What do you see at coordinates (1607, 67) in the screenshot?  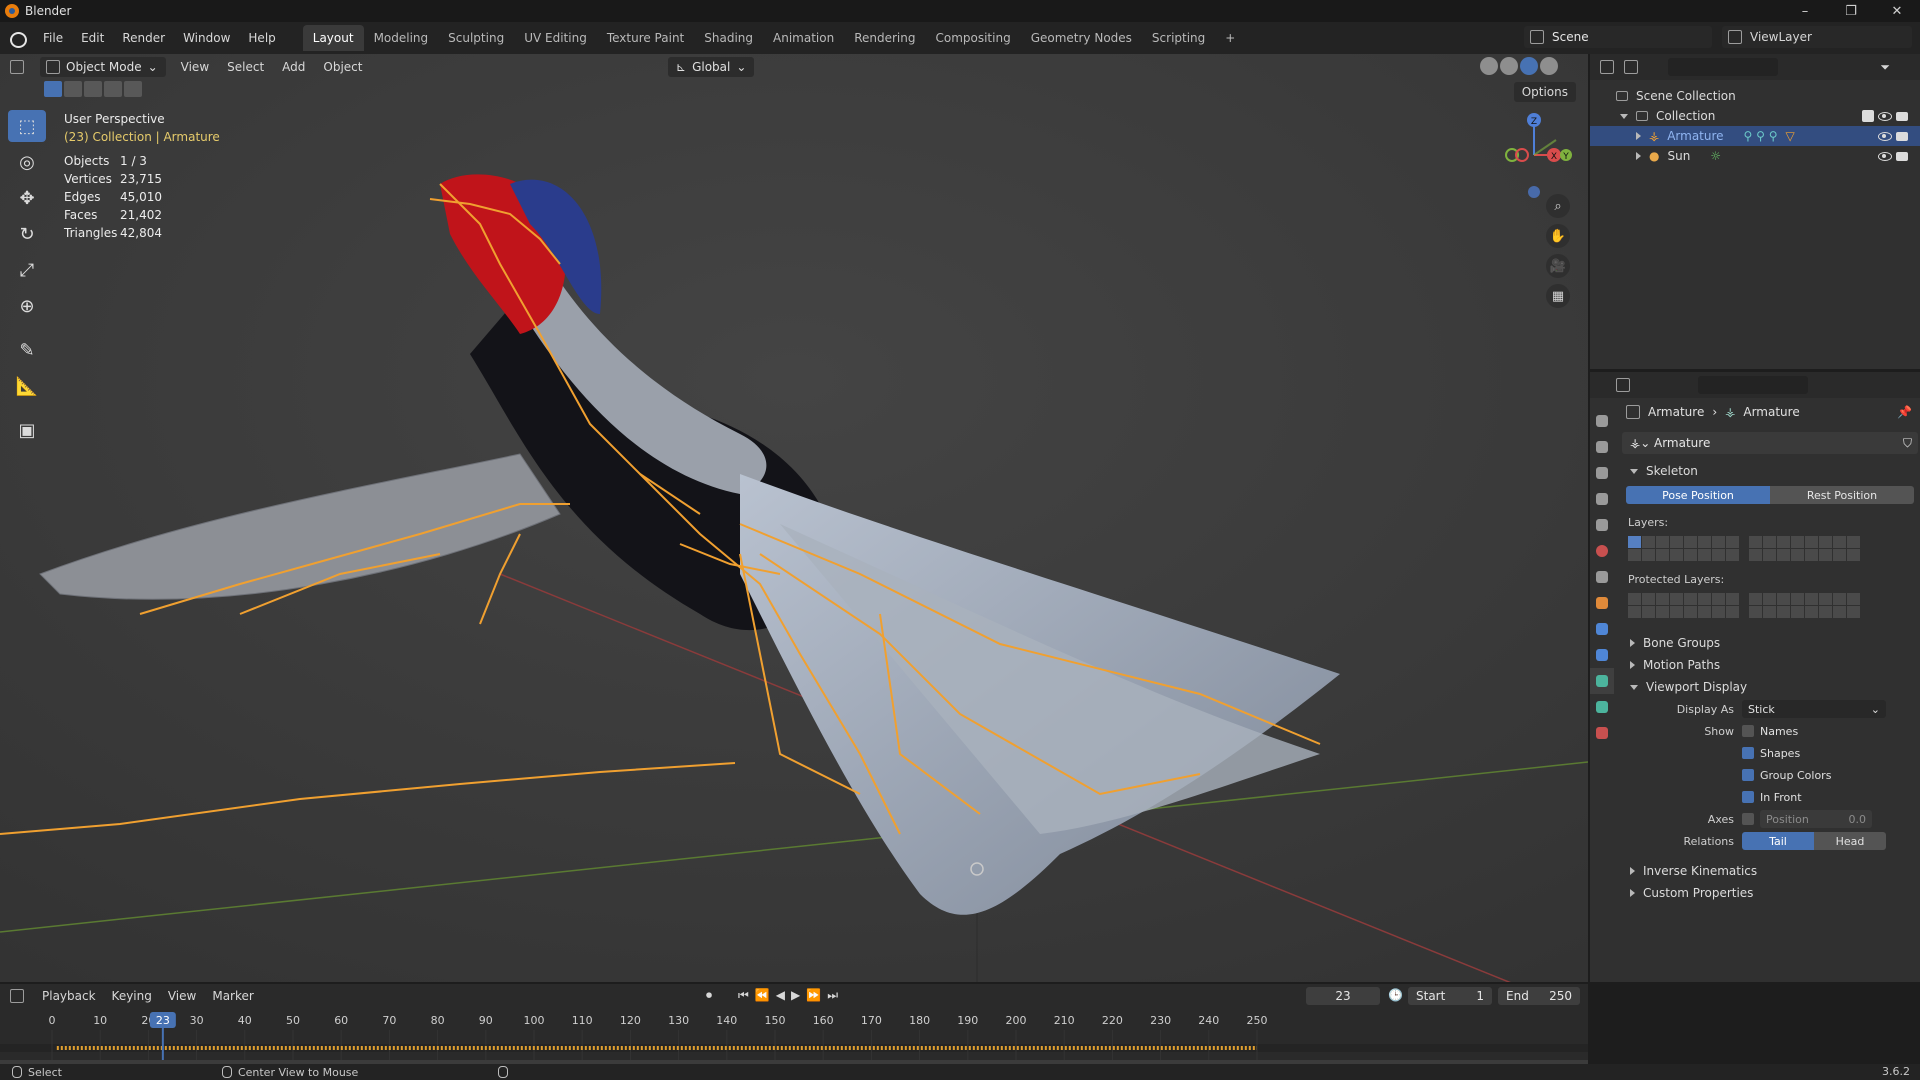 I see `outliner-editor-icon` at bounding box center [1607, 67].